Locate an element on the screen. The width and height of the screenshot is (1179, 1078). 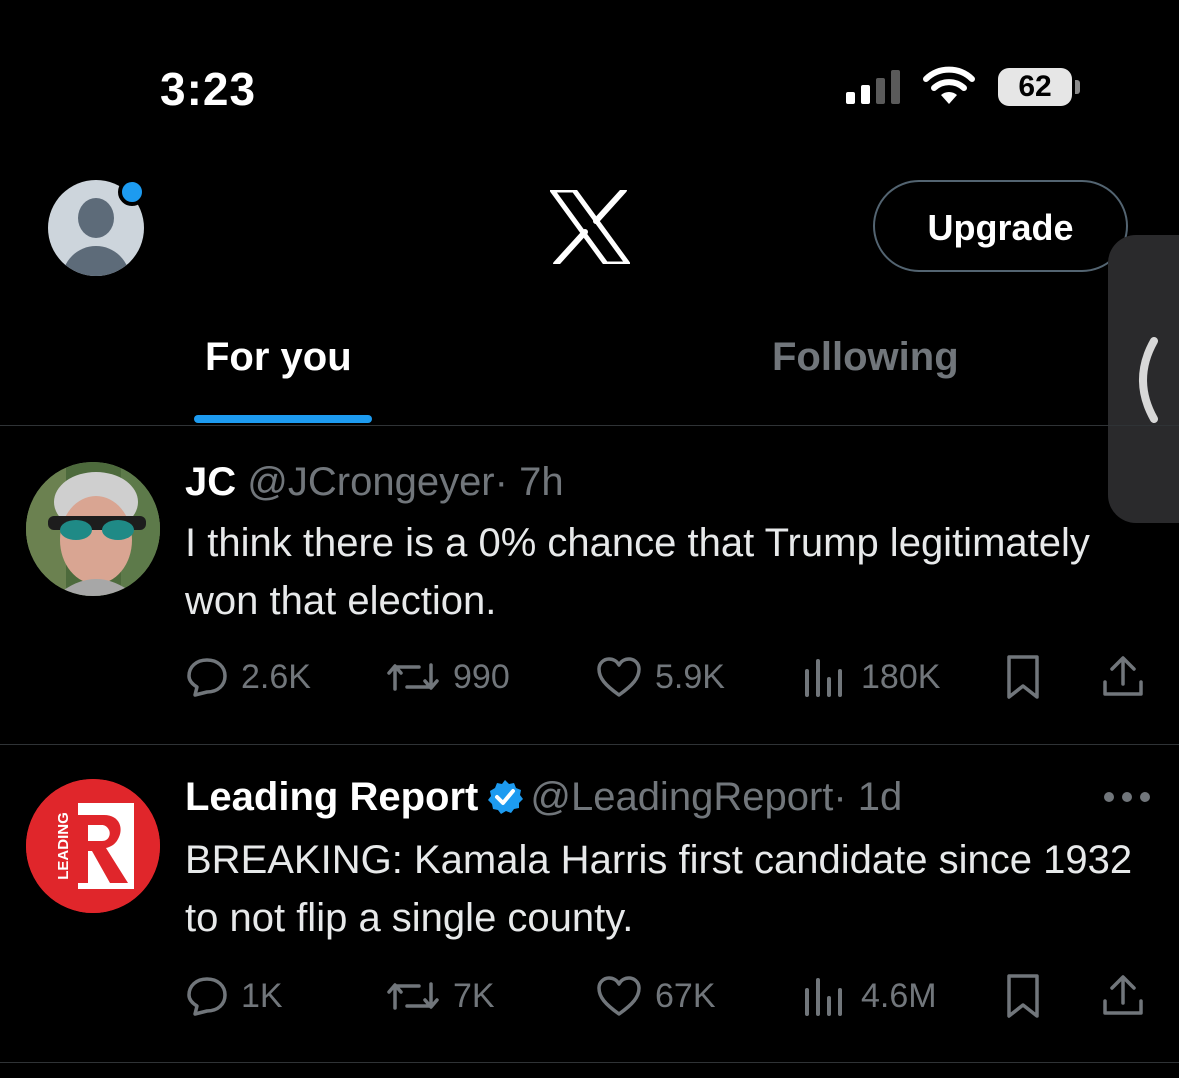
verified-icon is located at coordinates (506, 797).